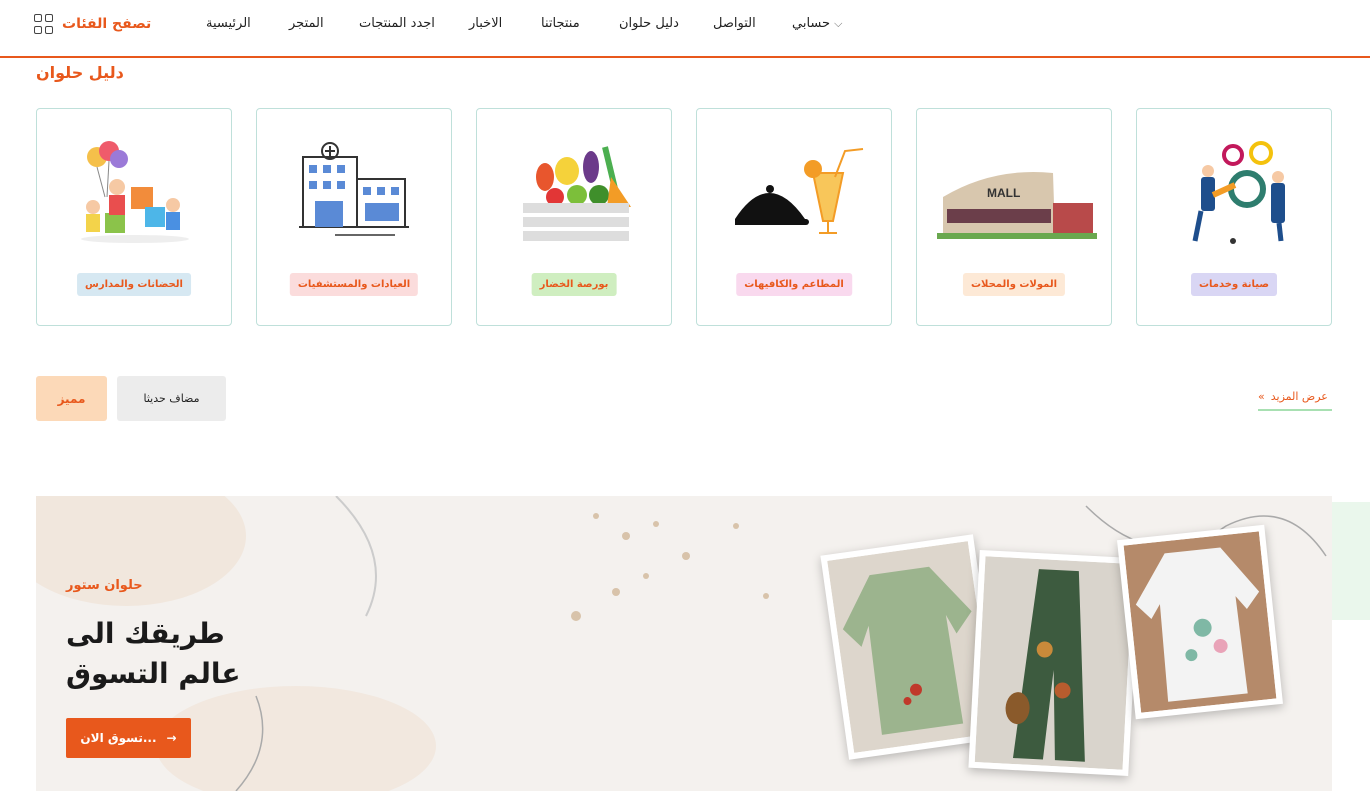 The height and width of the screenshot is (791, 1370). What do you see at coordinates (799, 191) in the screenshot?
I see `restaurant-cloche-icon` at bounding box center [799, 191].